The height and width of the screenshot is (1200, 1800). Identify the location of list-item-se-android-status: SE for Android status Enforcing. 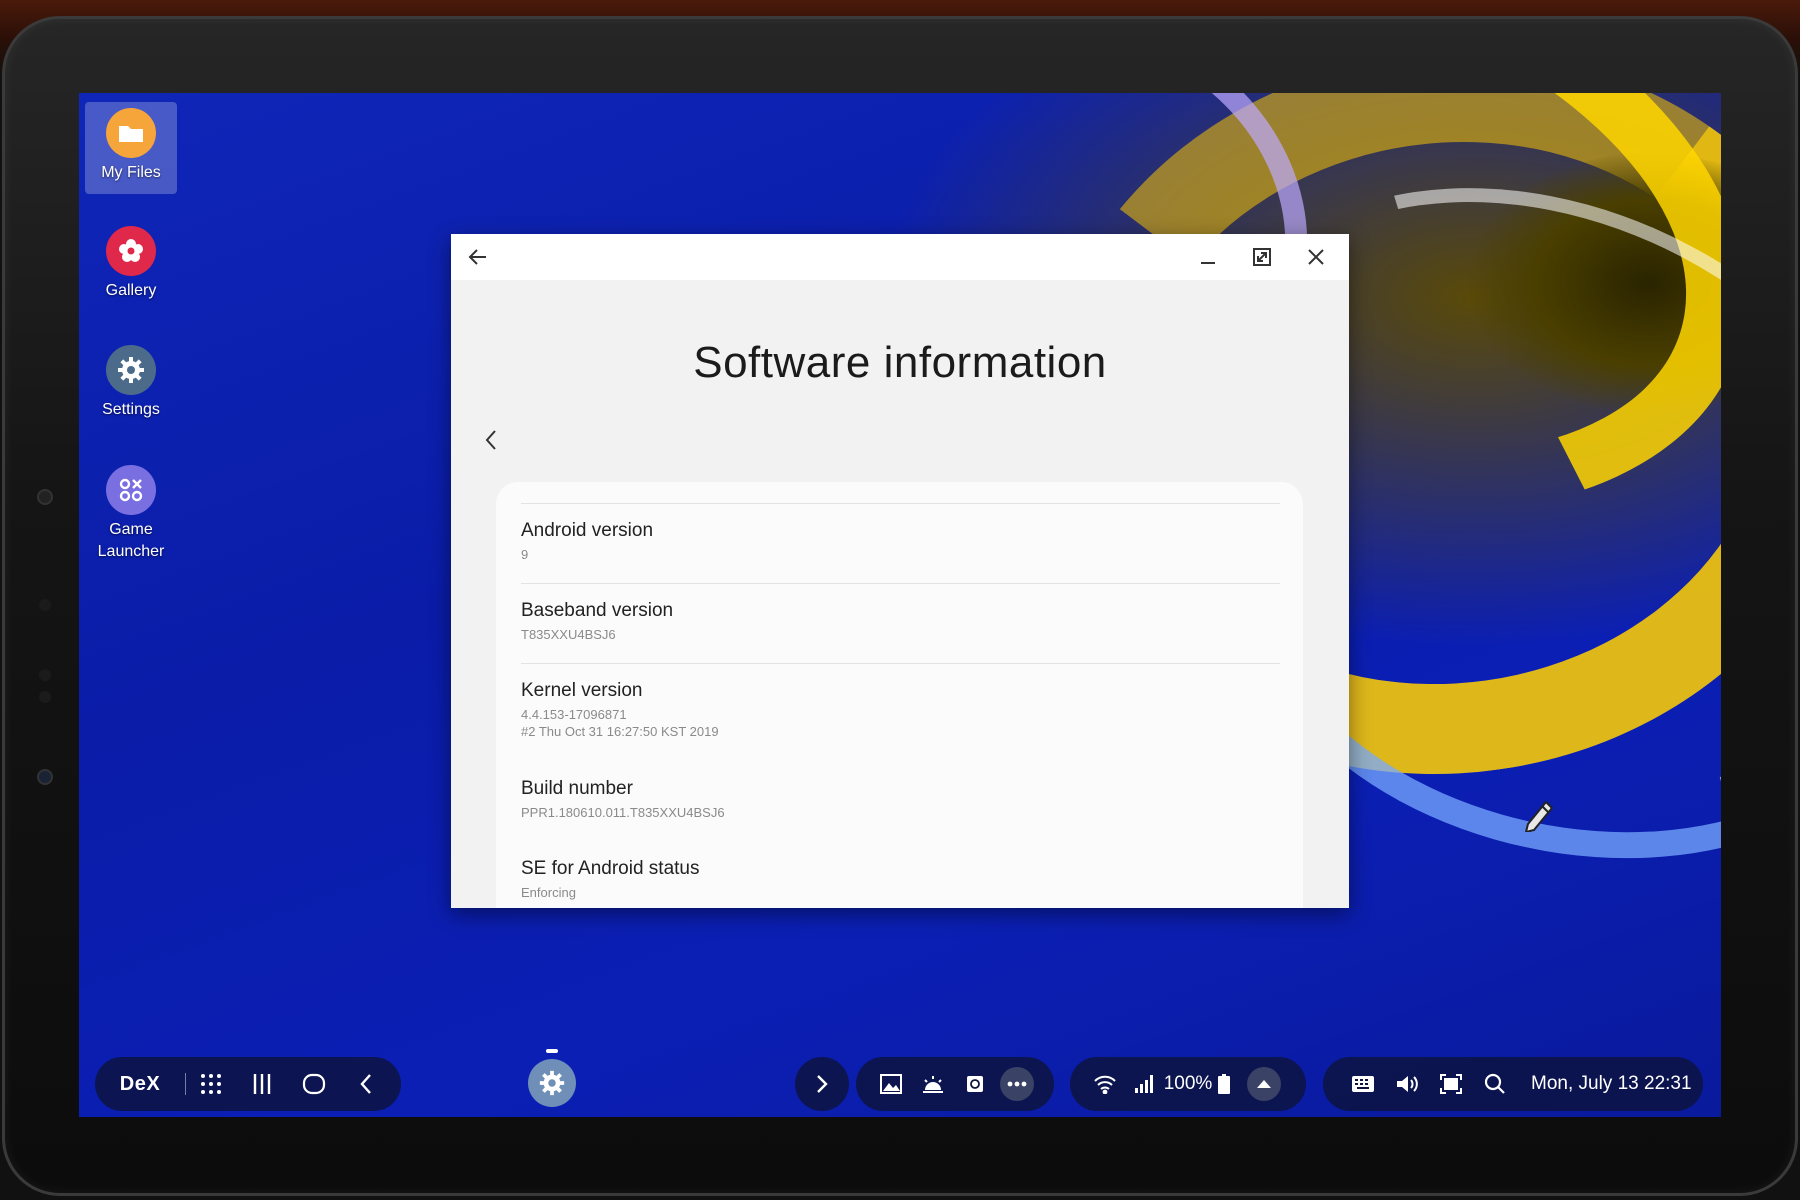
(900, 879).